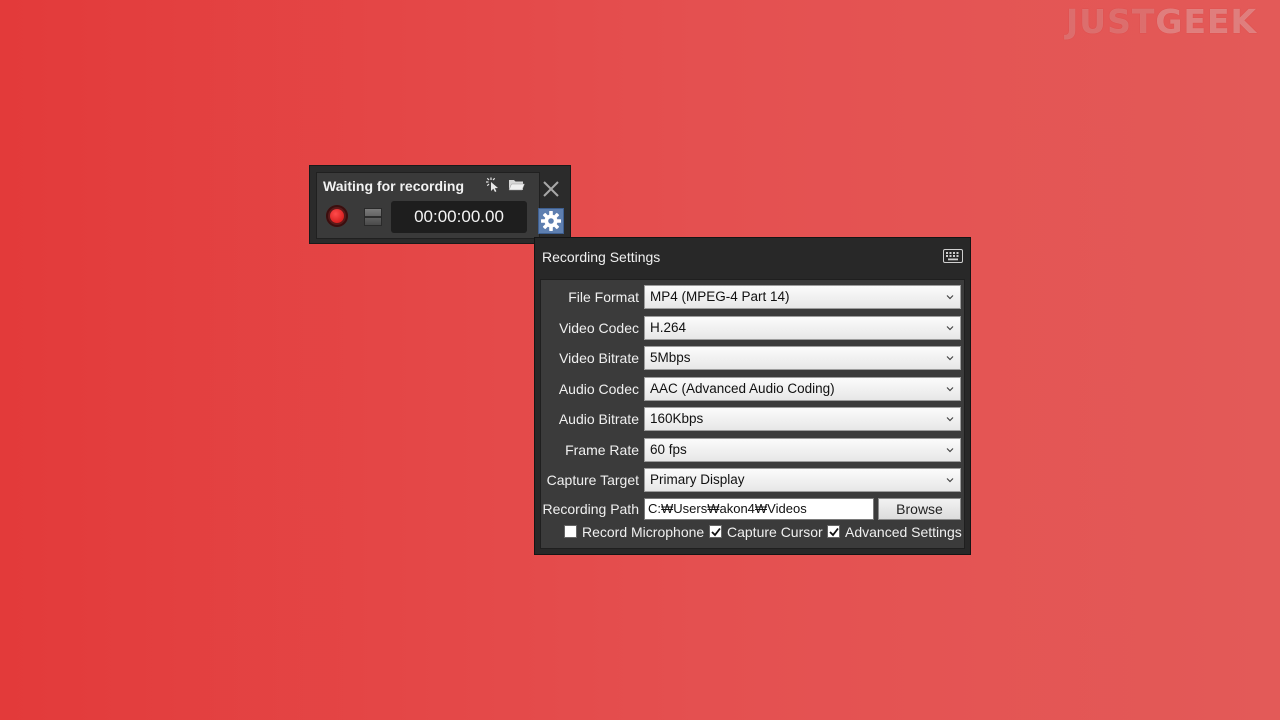 This screenshot has height=720, width=1280. What do you see at coordinates (668, 327) in the screenshot?
I see `video-codec-value: H.264` at bounding box center [668, 327].